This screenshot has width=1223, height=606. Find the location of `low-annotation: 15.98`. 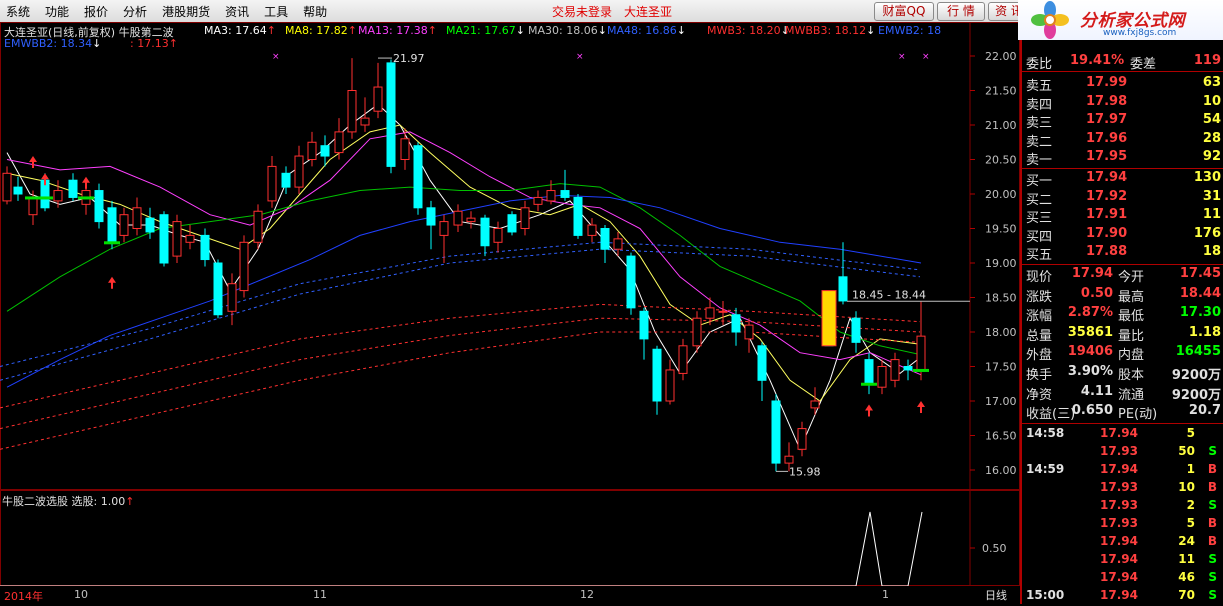

low-annotation: 15.98 is located at coordinates (805, 471).